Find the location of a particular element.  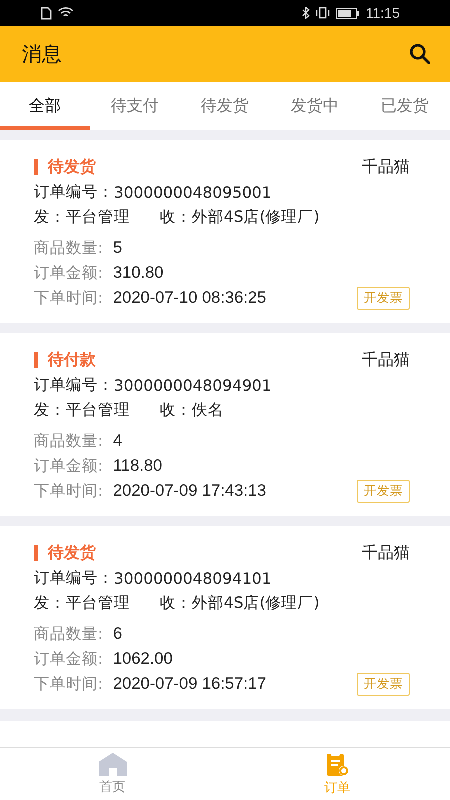

vibrate-icon is located at coordinates (323, 13).